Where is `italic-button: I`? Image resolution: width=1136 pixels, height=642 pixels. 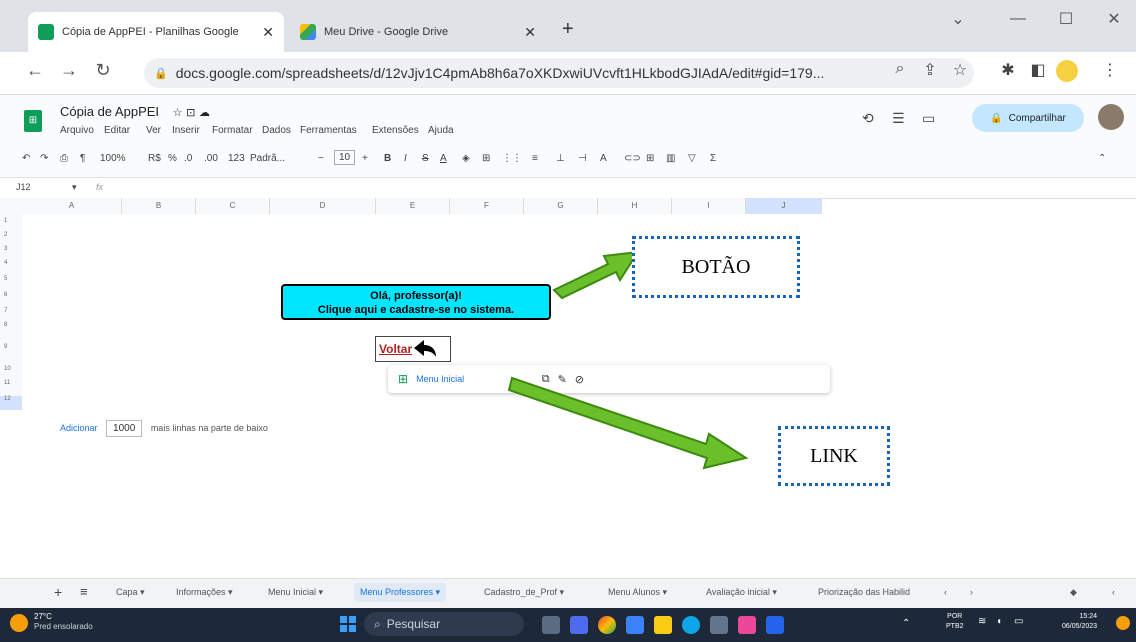
italic-button: I is located at coordinates (405, 158).